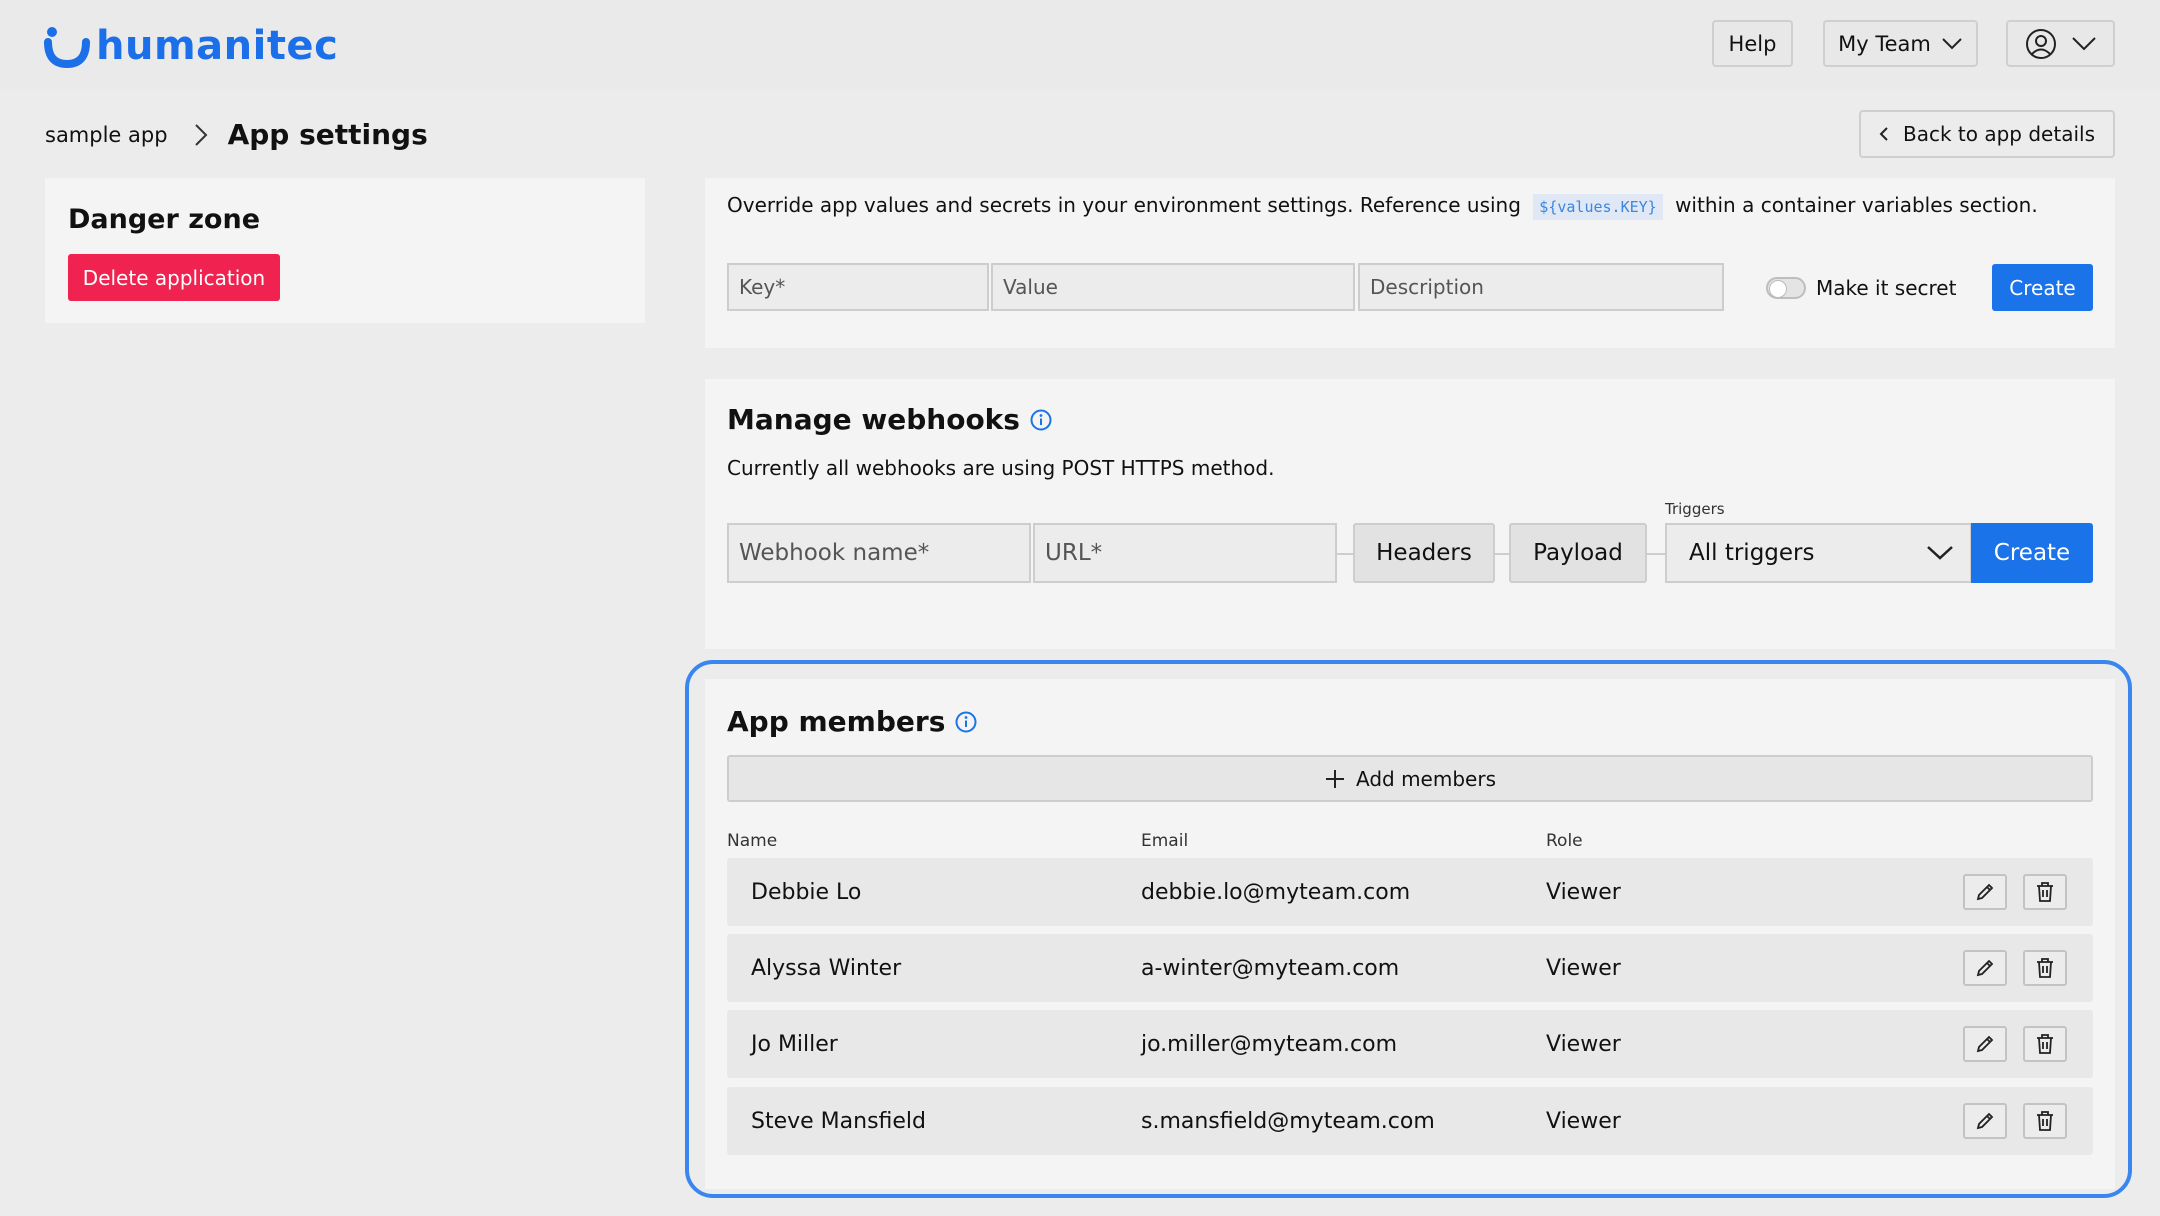  I want to click on table-row: Alyssa Winter a-winter@myteam.com Viewer, so click(1410, 968).